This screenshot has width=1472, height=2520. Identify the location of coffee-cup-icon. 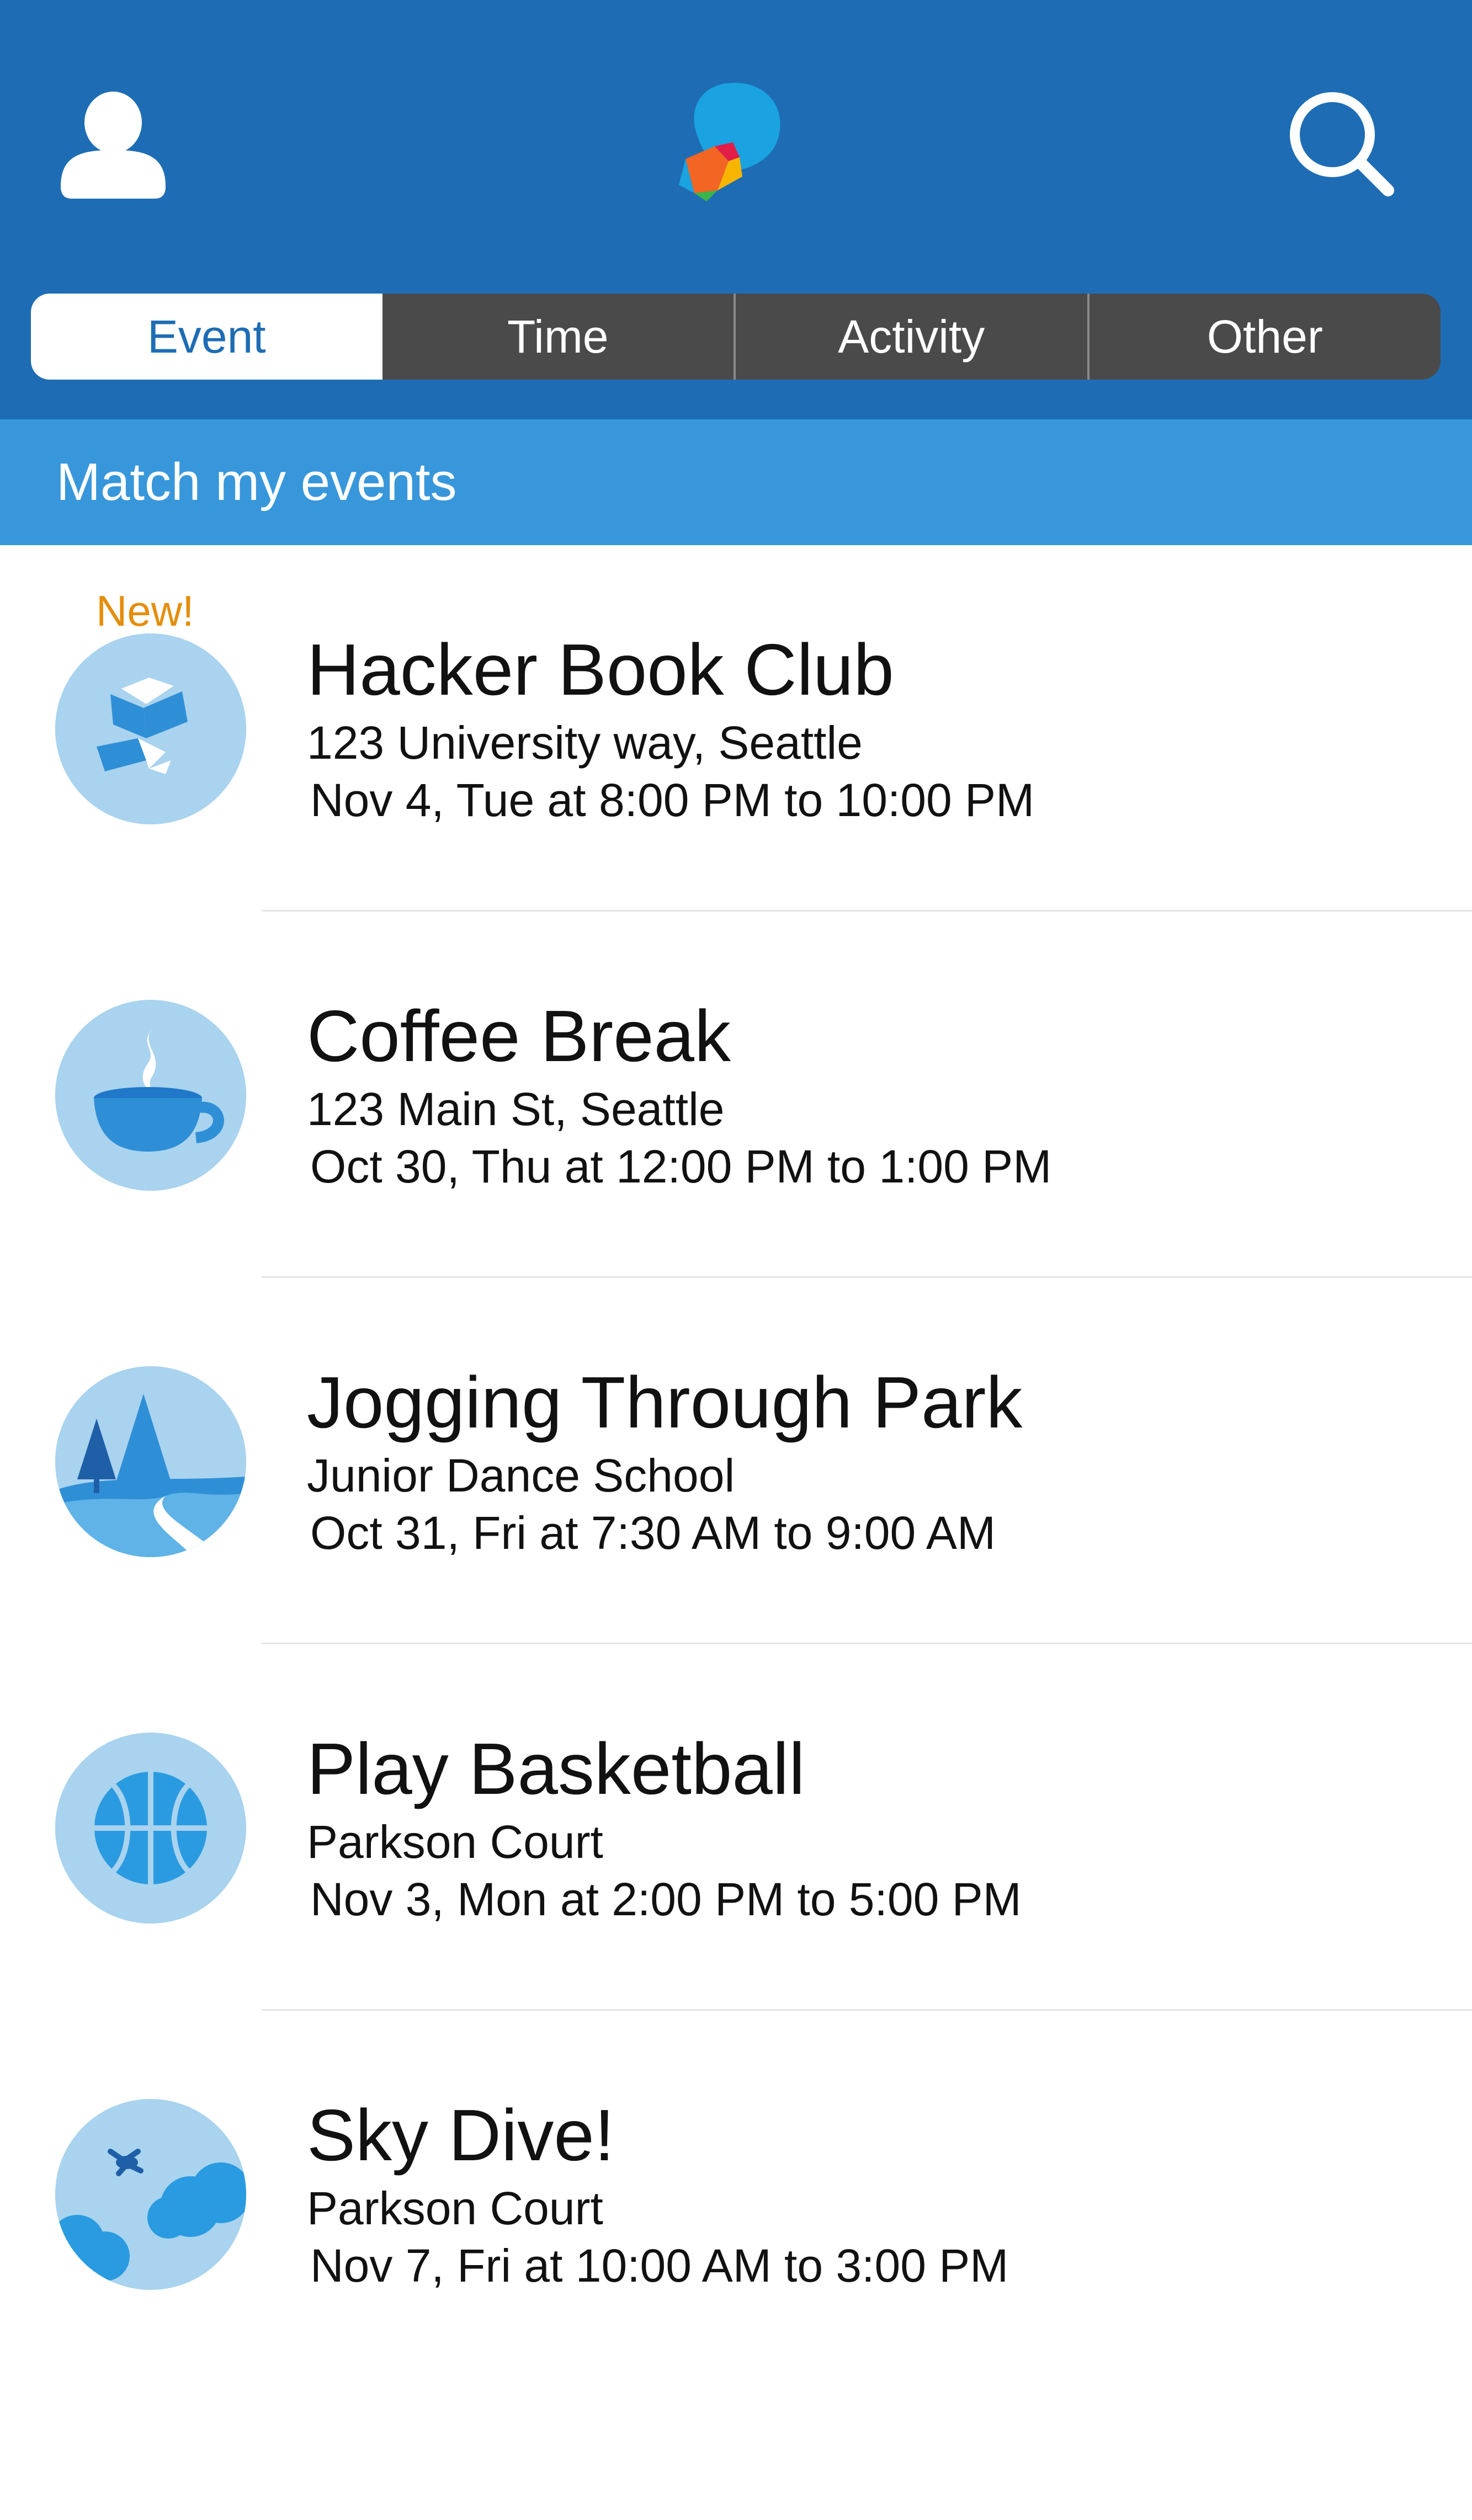
(150, 1095).